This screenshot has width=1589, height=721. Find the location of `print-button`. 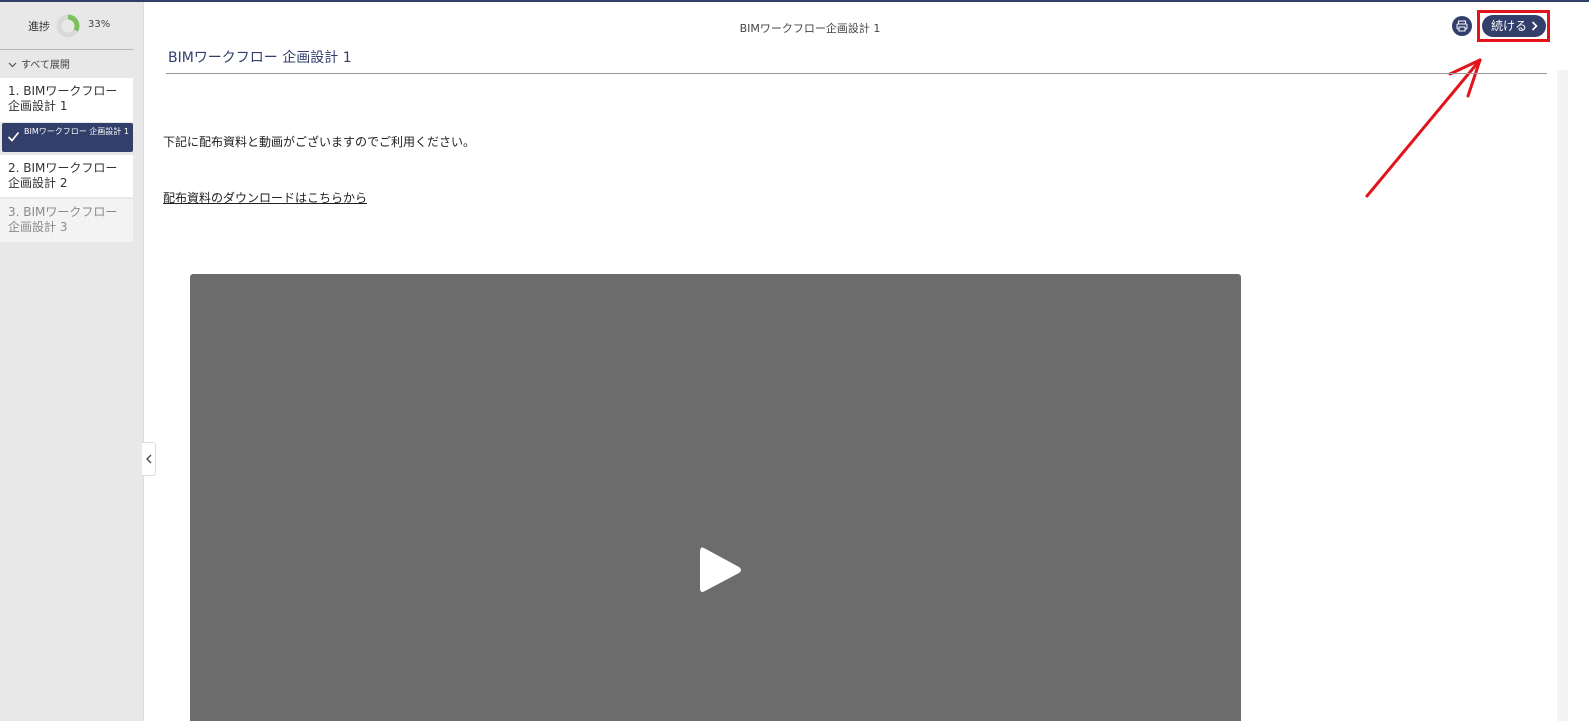

print-button is located at coordinates (1462, 26).